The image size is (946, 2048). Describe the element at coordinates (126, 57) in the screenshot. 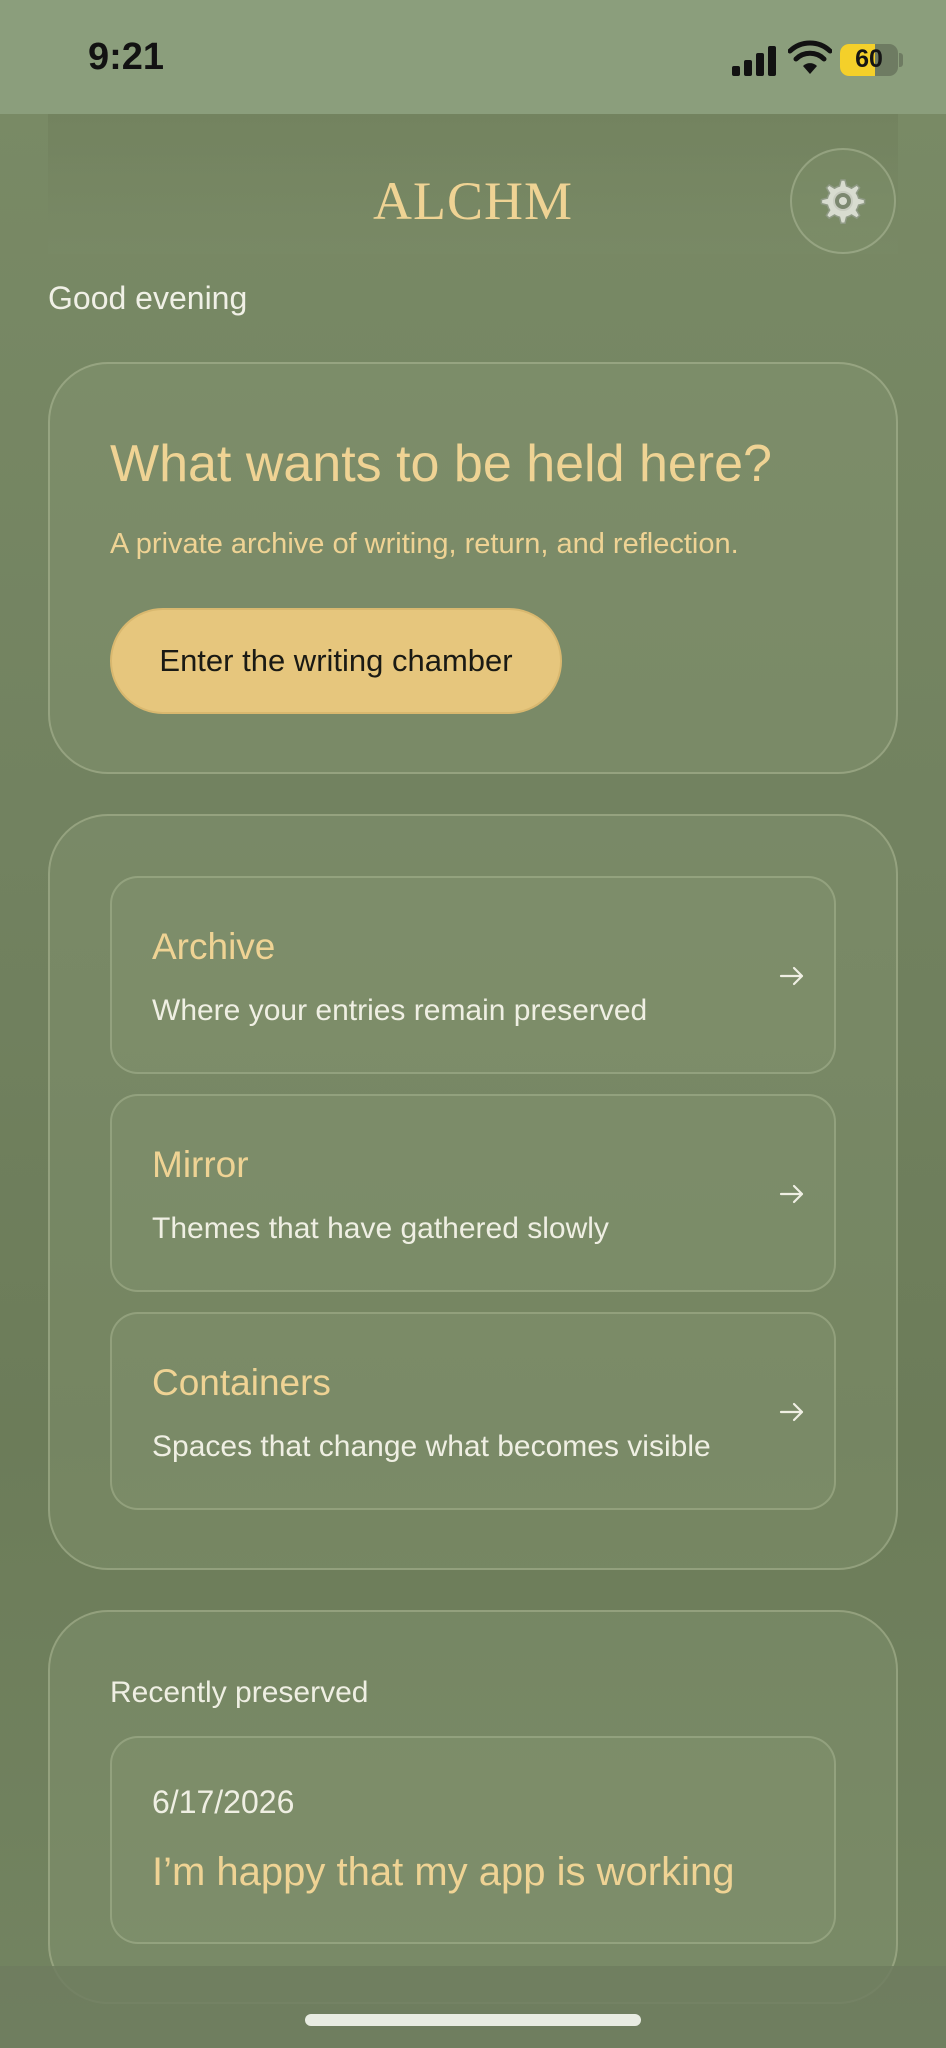

I see `status-time: 9:21` at that location.